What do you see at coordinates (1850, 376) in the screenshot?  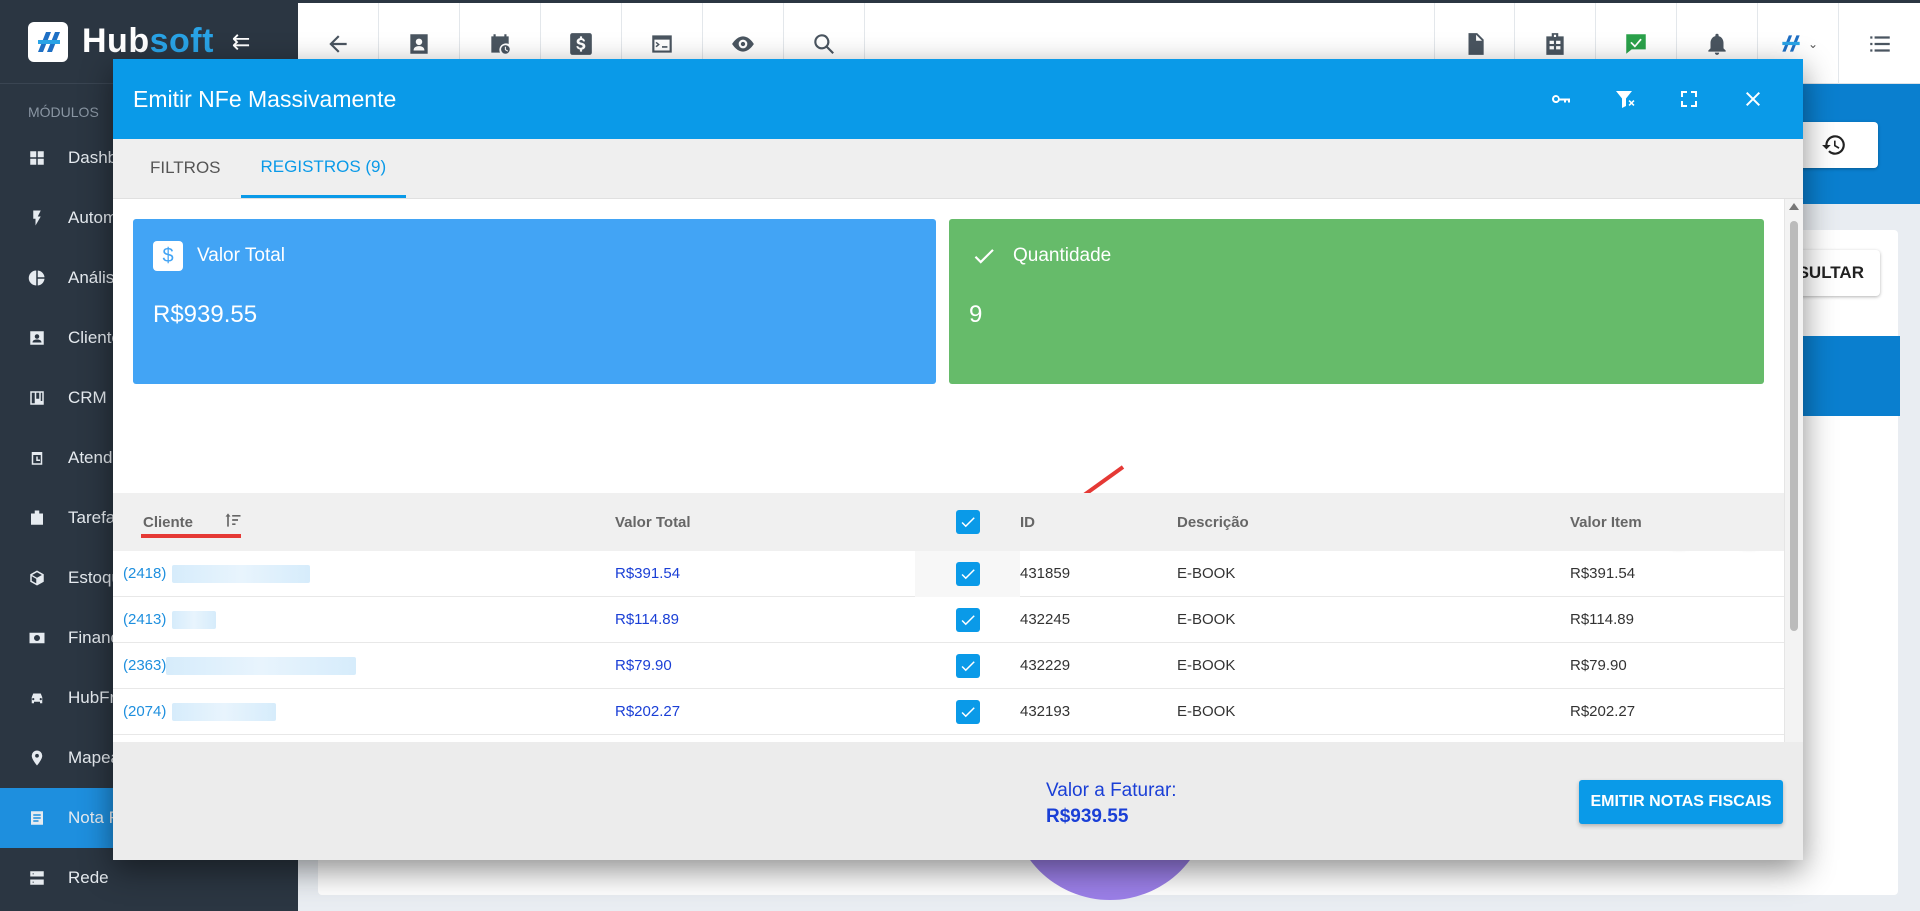 I see `background-card-band` at bounding box center [1850, 376].